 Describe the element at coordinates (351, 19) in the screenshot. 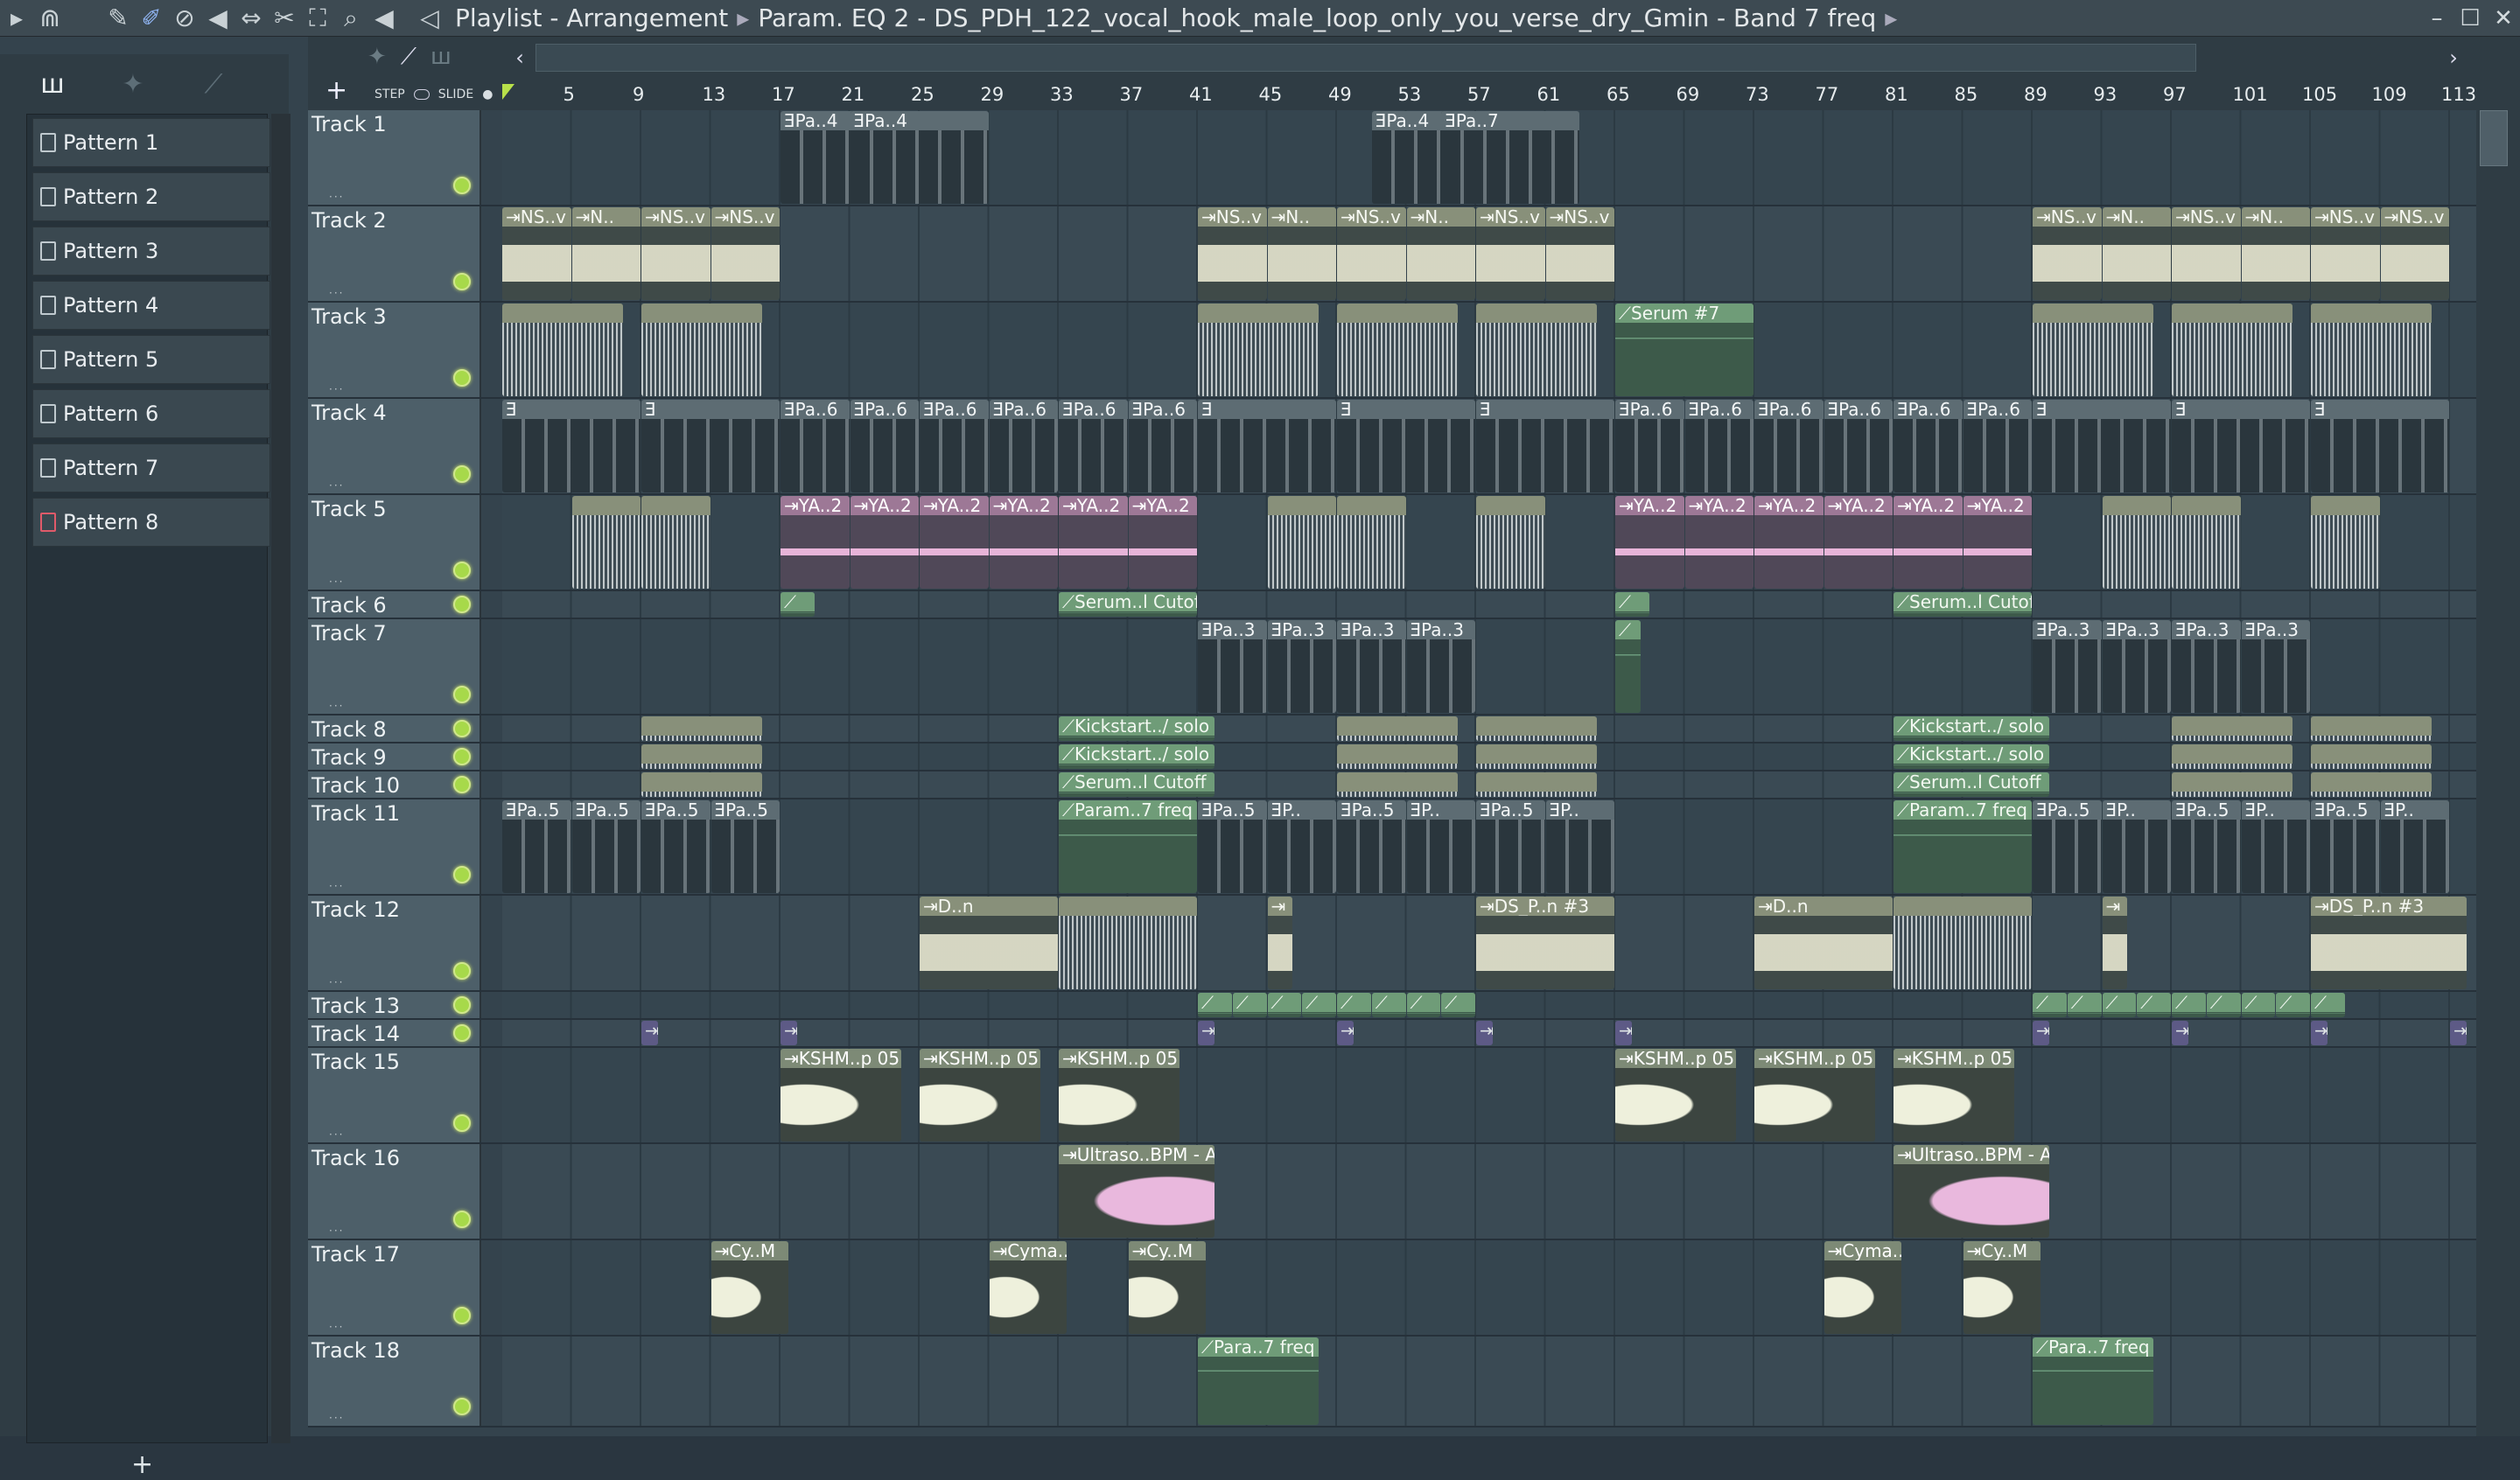

I see `zoom-tool-icon: ⌕` at that location.